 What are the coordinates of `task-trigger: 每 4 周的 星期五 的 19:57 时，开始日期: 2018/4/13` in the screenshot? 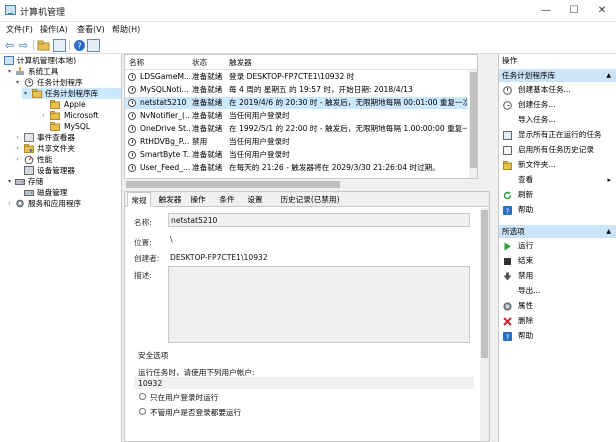 It's located at (321, 89).